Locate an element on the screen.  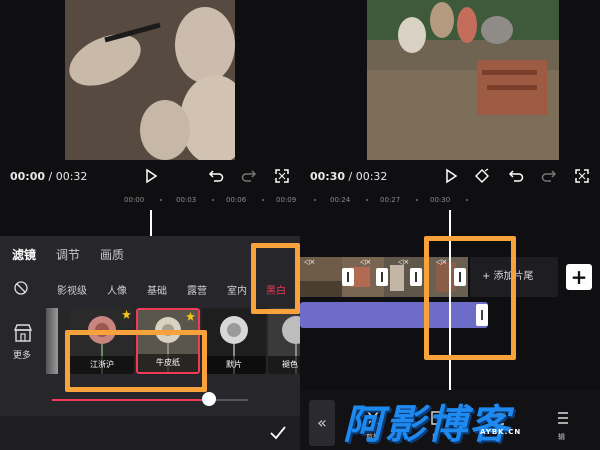
time-display: 00:30 / 00:32 is located at coordinates (349, 176).